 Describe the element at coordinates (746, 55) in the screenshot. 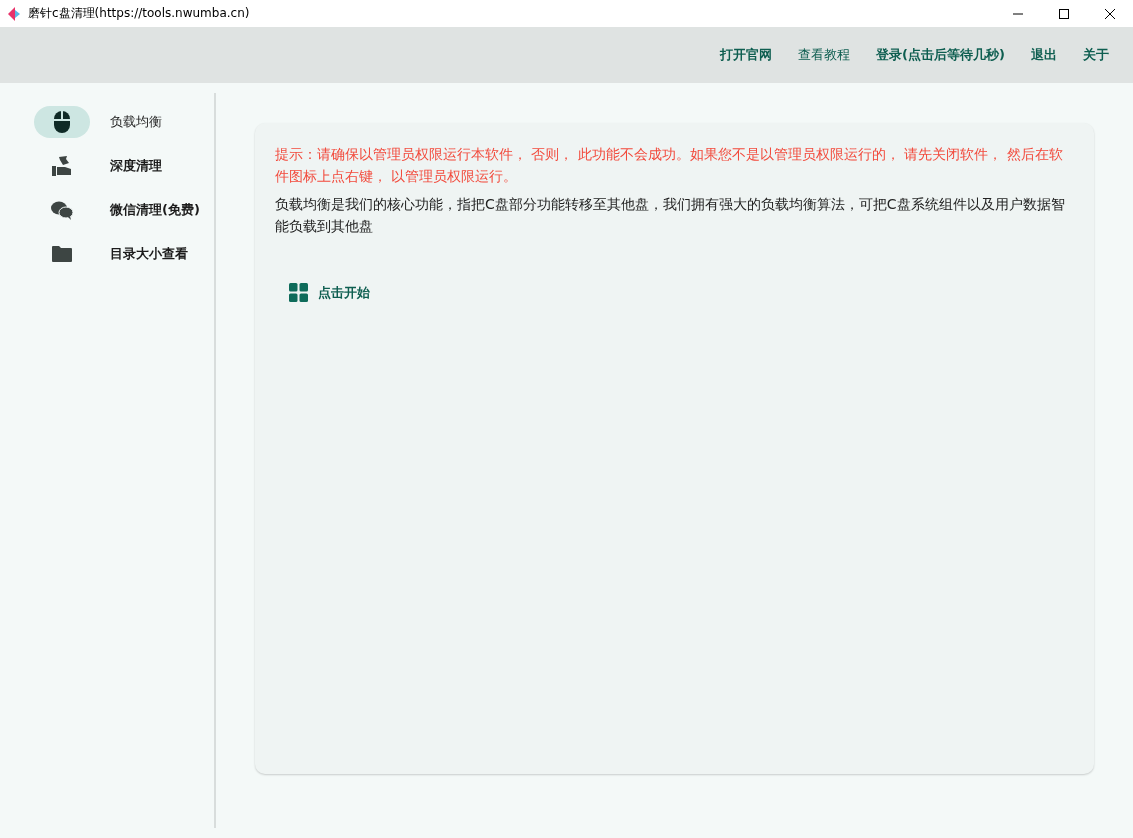

I see `menu-link: 打开官网` at that location.